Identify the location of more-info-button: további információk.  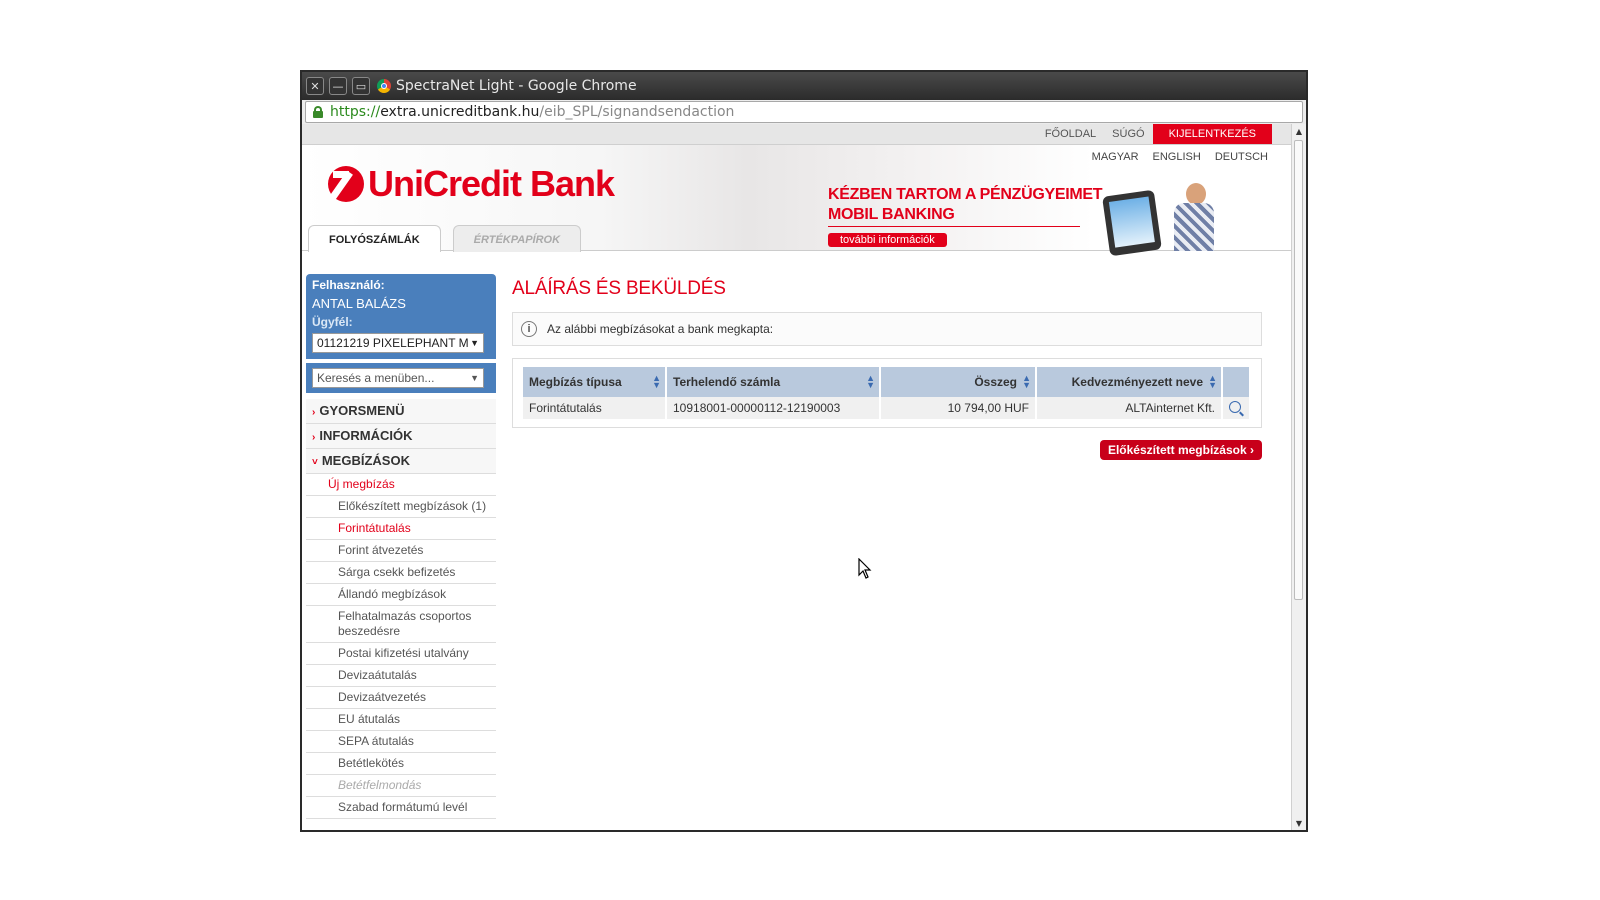
(887, 240).